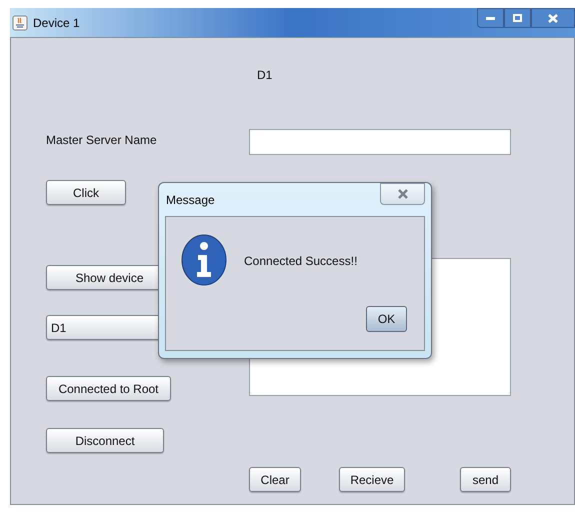 The width and height of the screenshot is (575, 514). Describe the element at coordinates (204, 260) in the screenshot. I see `info-icon` at that location.